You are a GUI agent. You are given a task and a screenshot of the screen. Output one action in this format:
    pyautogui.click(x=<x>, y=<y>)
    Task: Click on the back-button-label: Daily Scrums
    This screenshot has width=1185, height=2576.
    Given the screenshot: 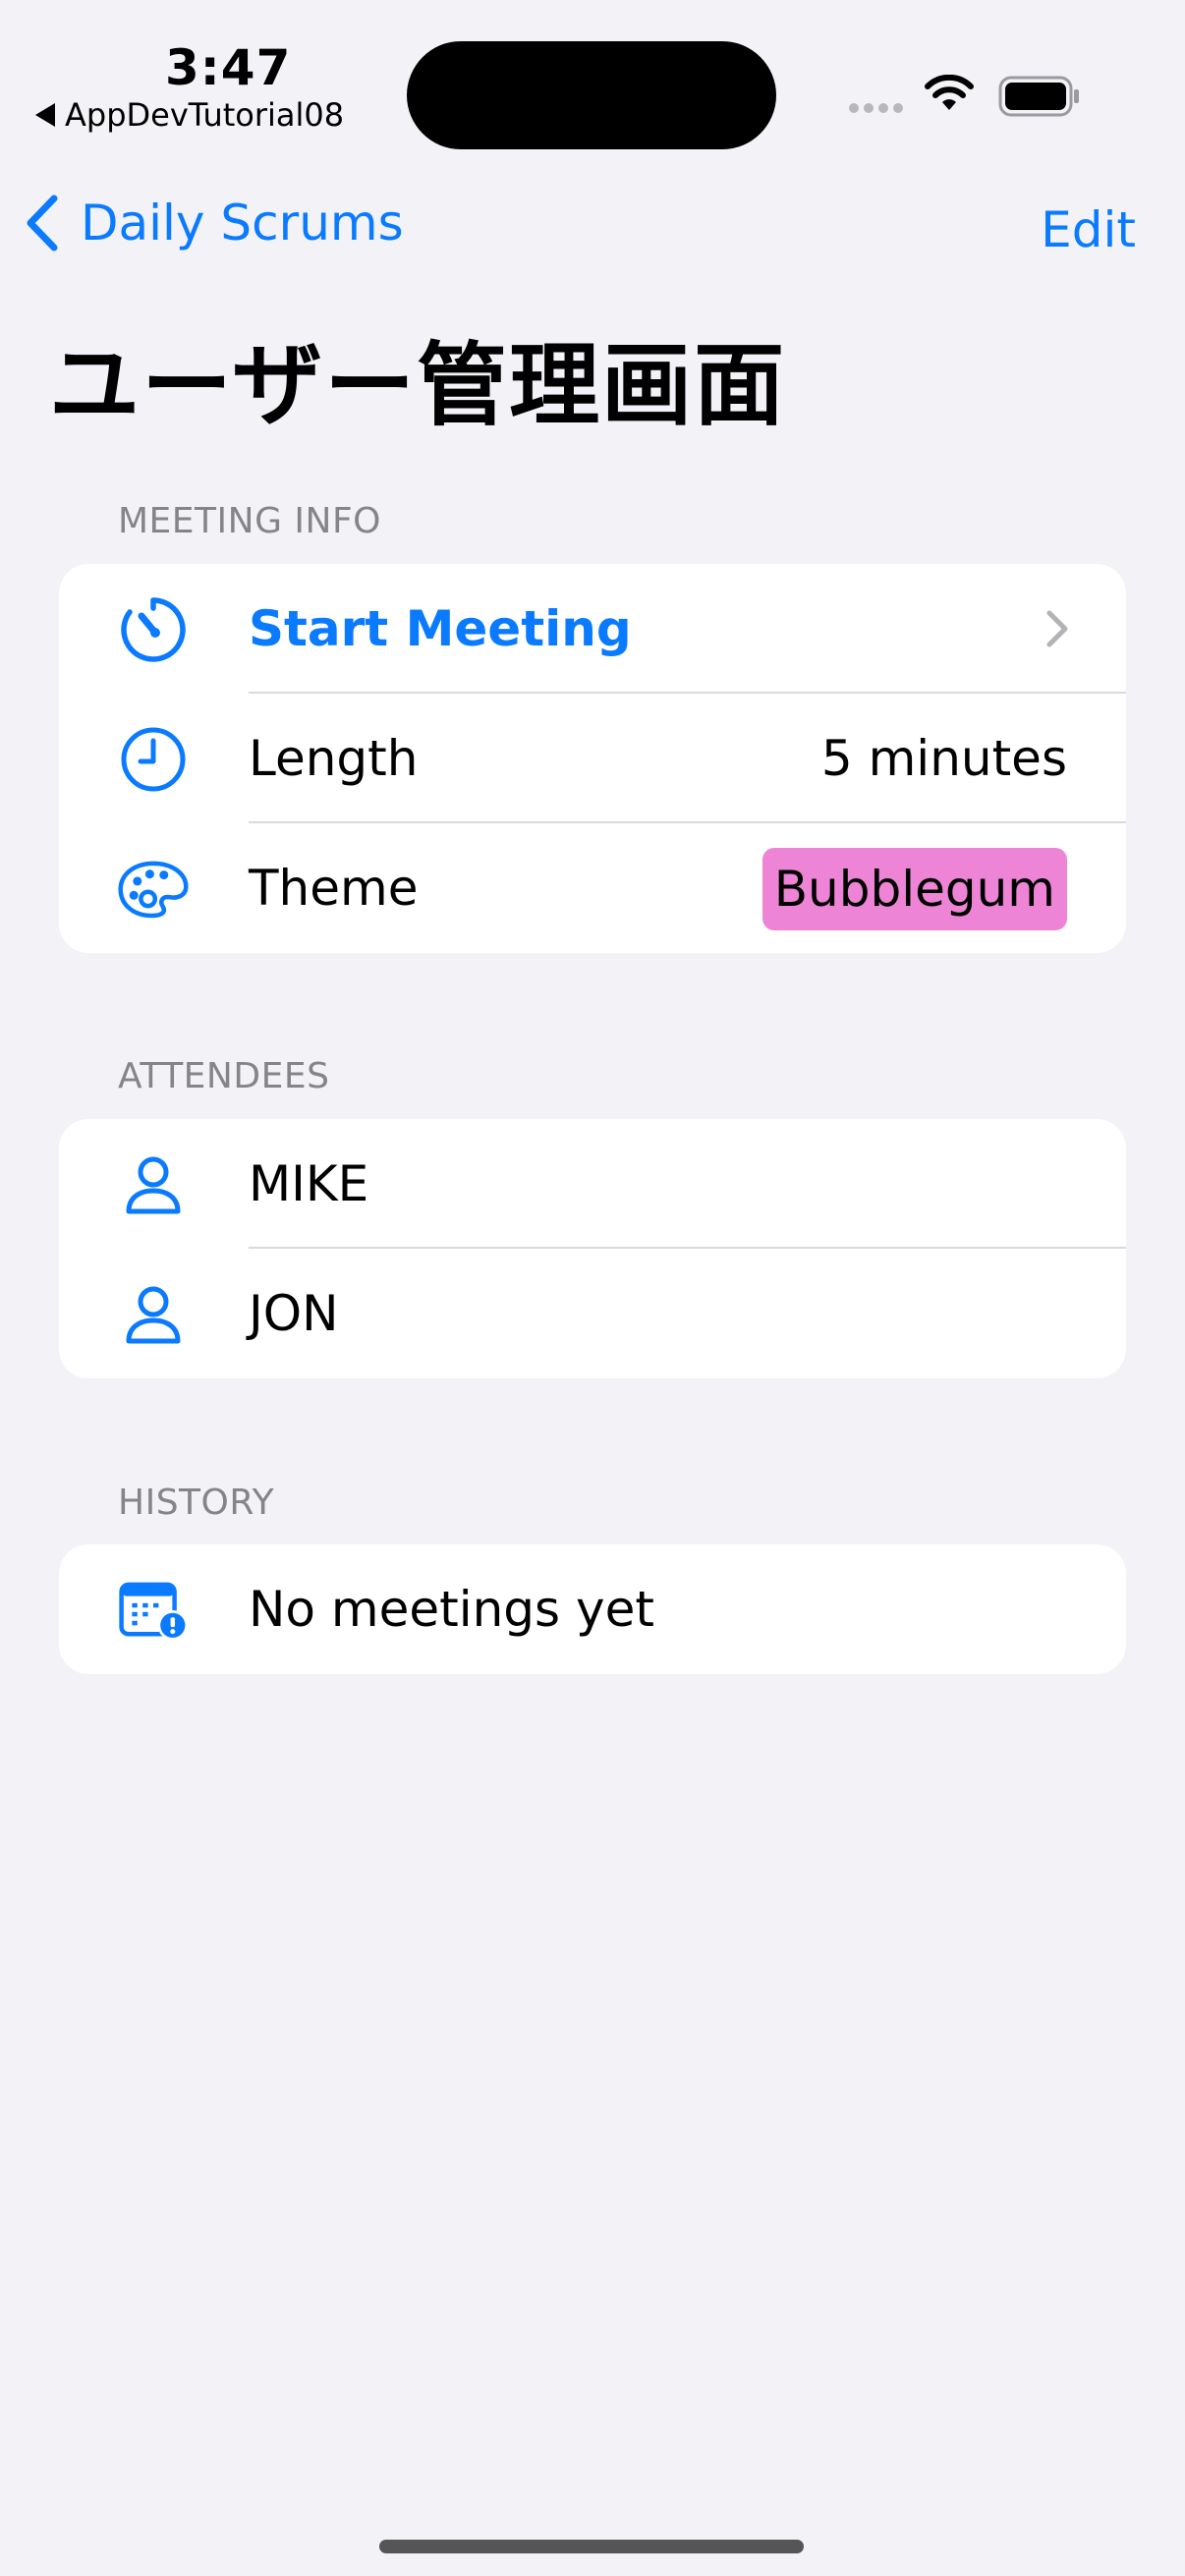 What is the action you would take?
    pyautogui.click(x=243, y=223)
    